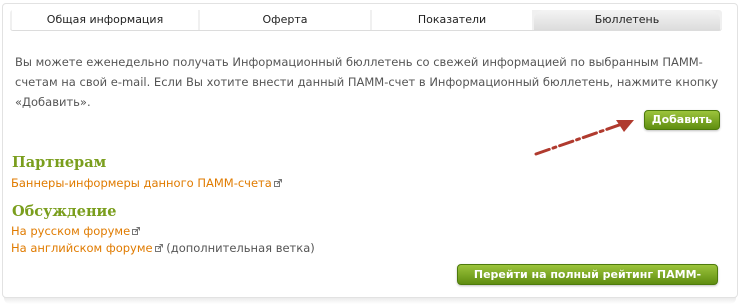 This screenshot has height=306, width=744. Describe the element at coordinates (240, 248) in the screenshot. I see `english-forum-note: (дополнительная ветка)` at that location.